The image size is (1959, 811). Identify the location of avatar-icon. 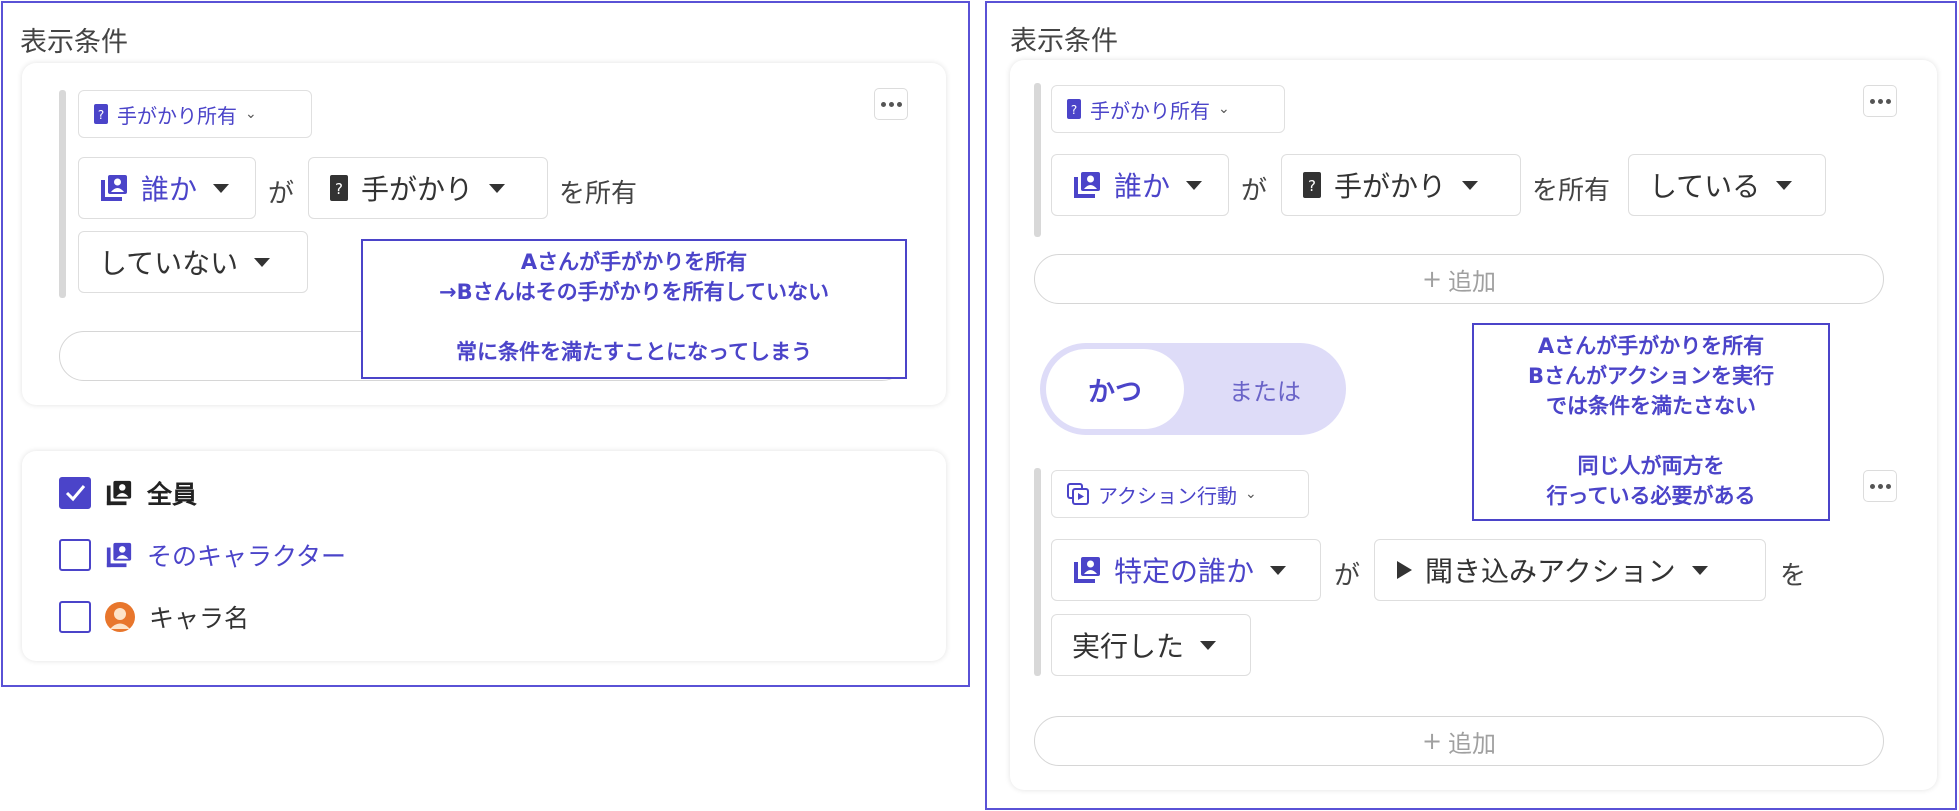
(120, 617).